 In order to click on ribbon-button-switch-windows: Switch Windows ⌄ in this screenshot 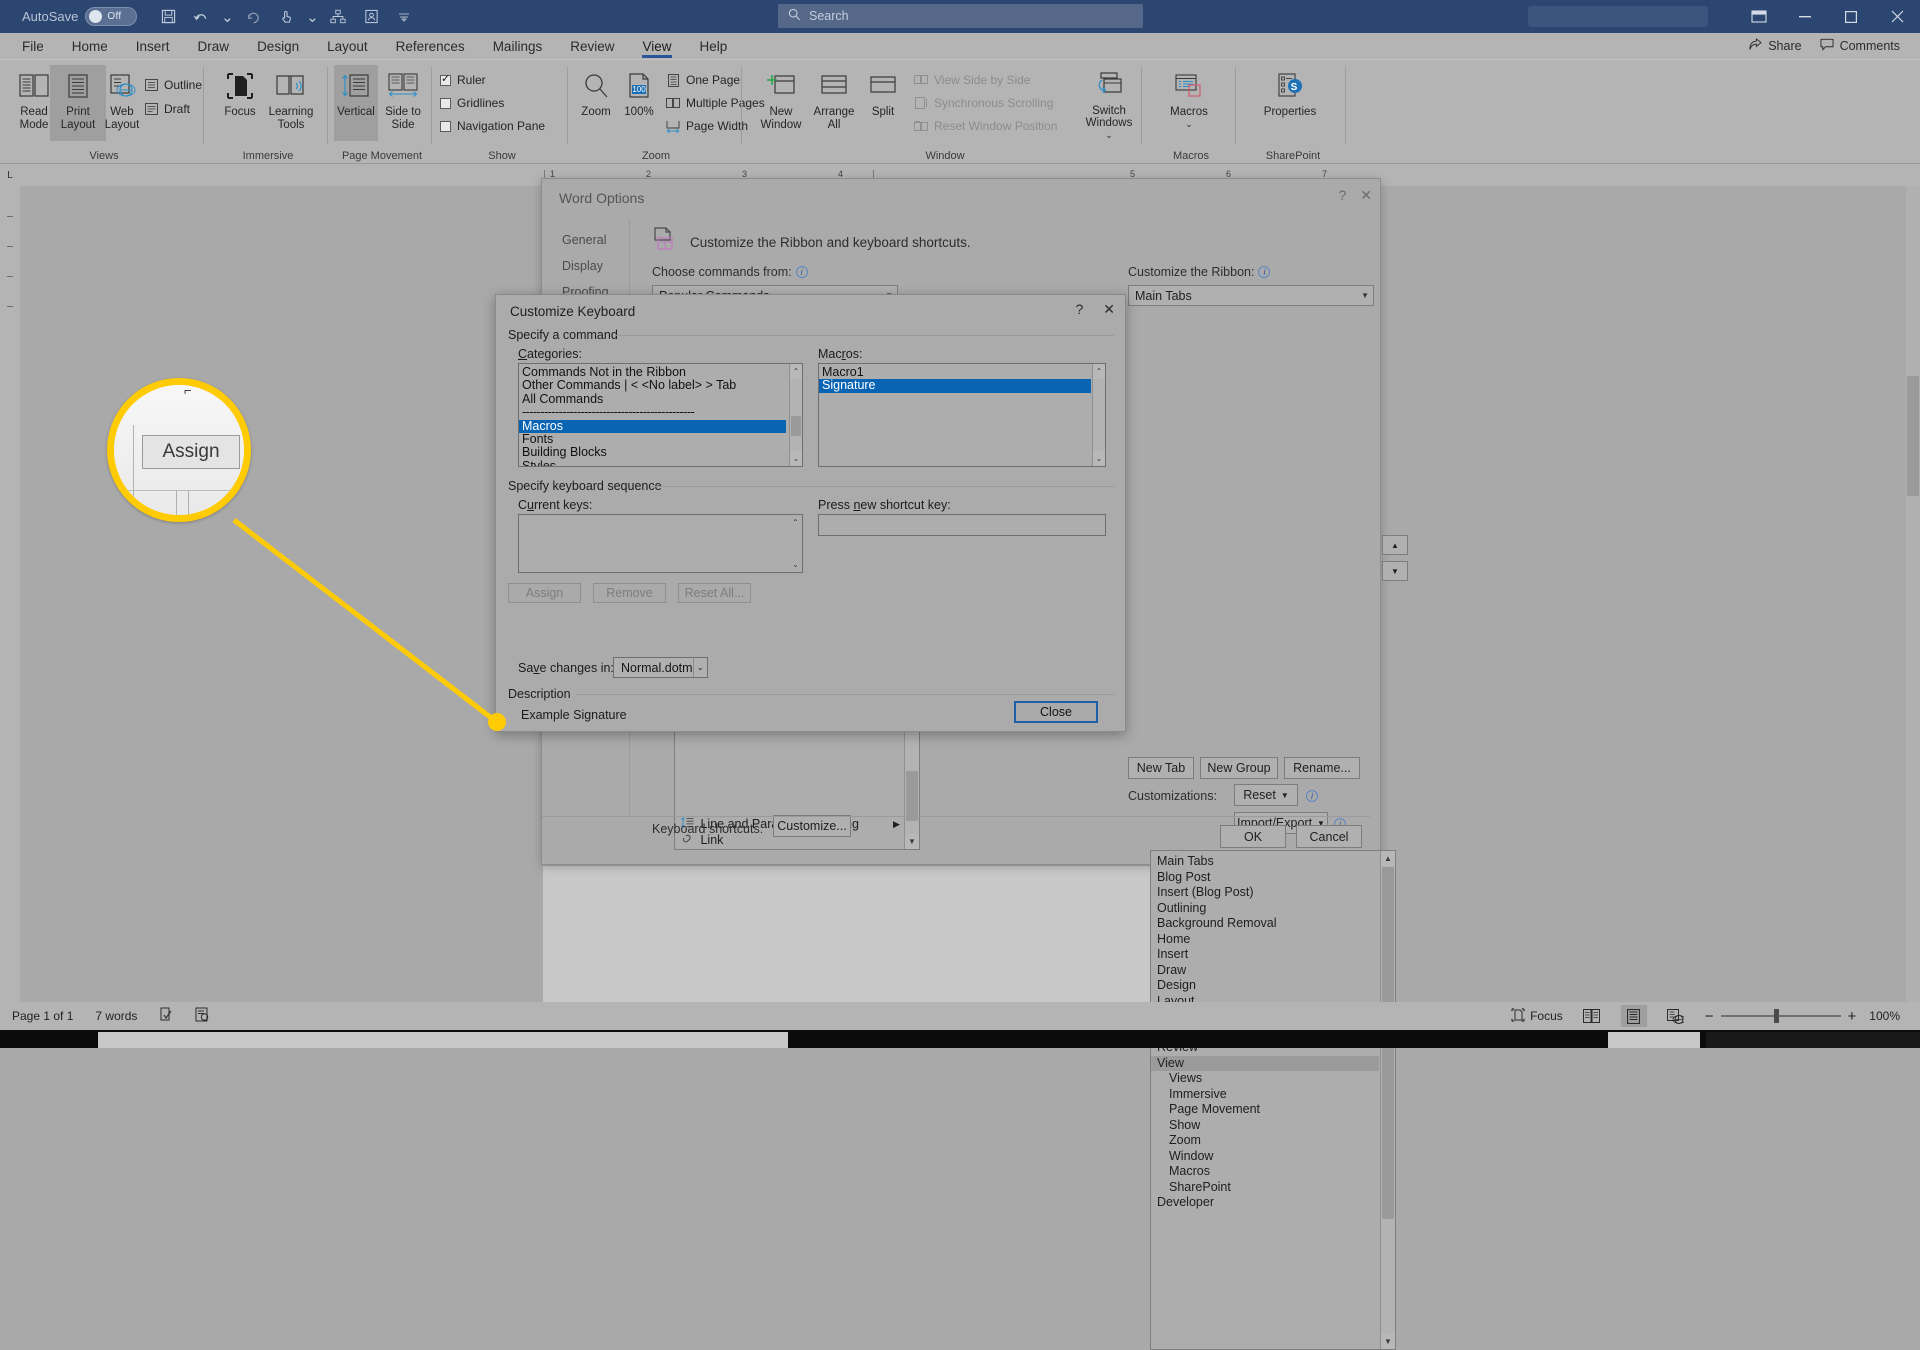, I will do `click(1109, 103)`.